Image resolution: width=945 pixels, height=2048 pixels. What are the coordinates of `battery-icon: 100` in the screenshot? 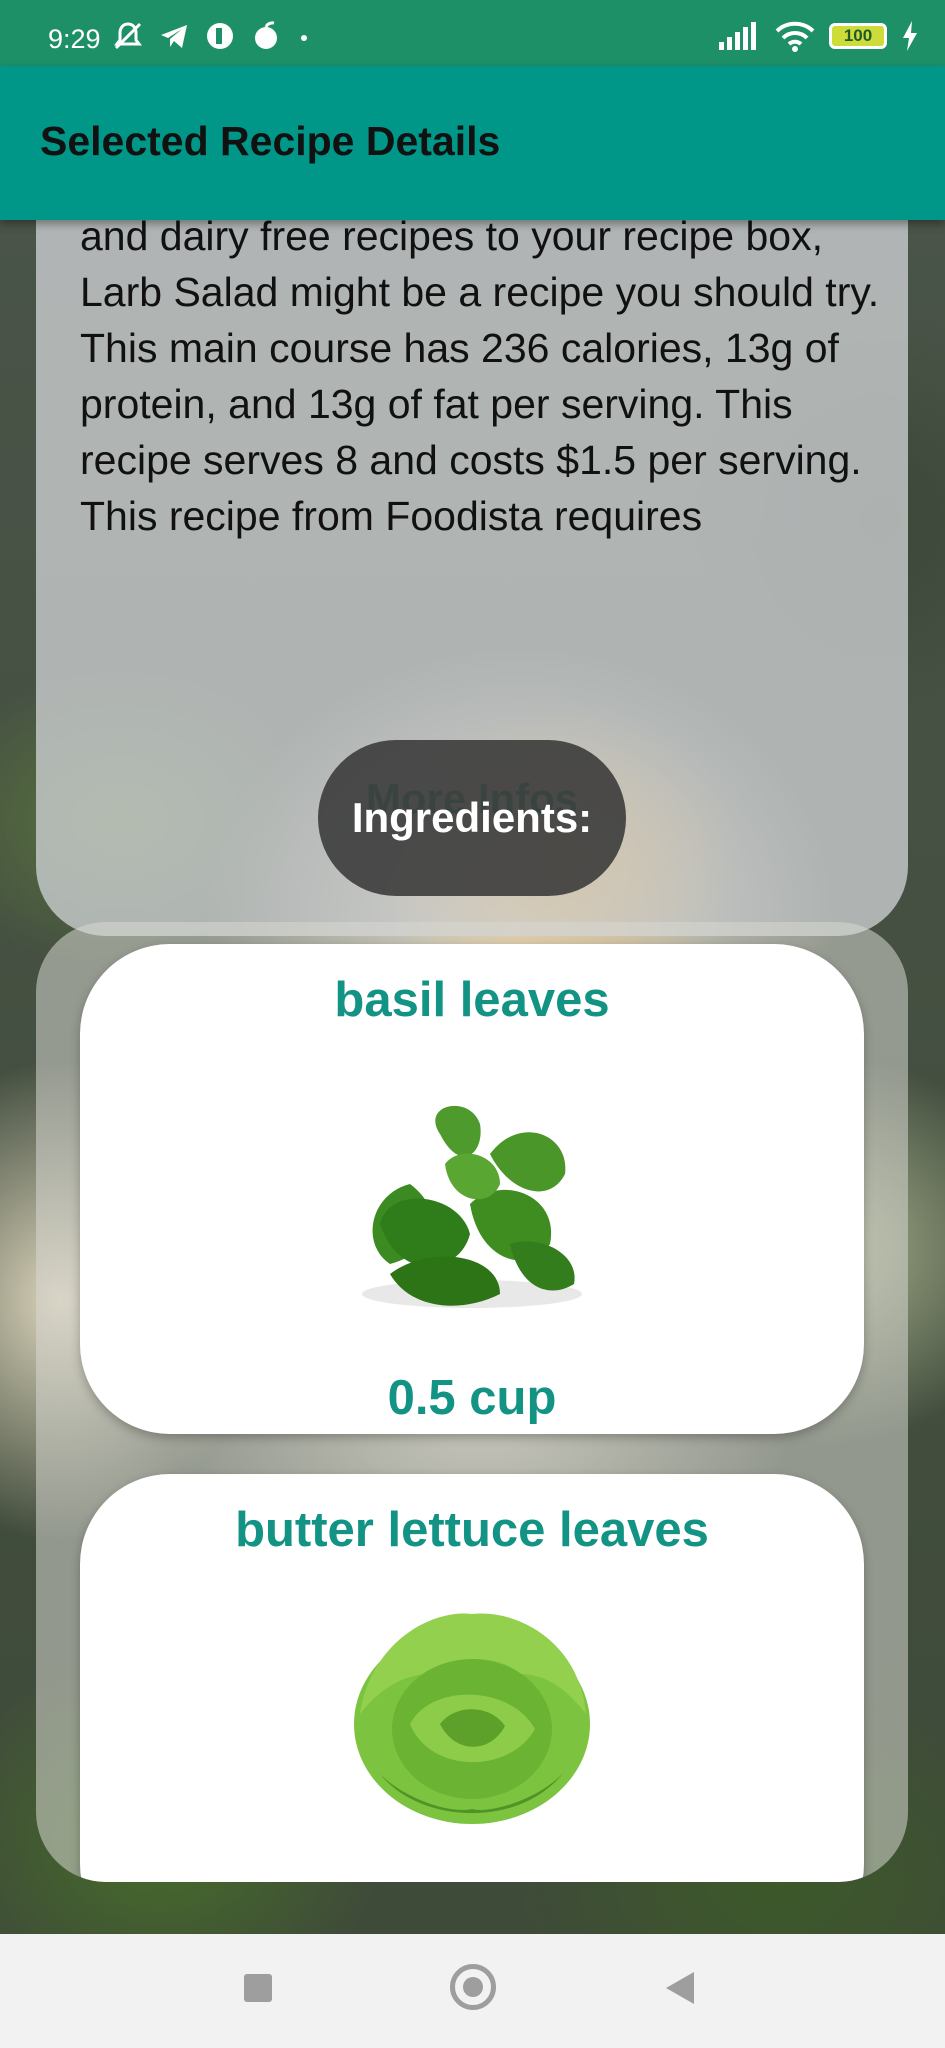 It's located at (858, 36).